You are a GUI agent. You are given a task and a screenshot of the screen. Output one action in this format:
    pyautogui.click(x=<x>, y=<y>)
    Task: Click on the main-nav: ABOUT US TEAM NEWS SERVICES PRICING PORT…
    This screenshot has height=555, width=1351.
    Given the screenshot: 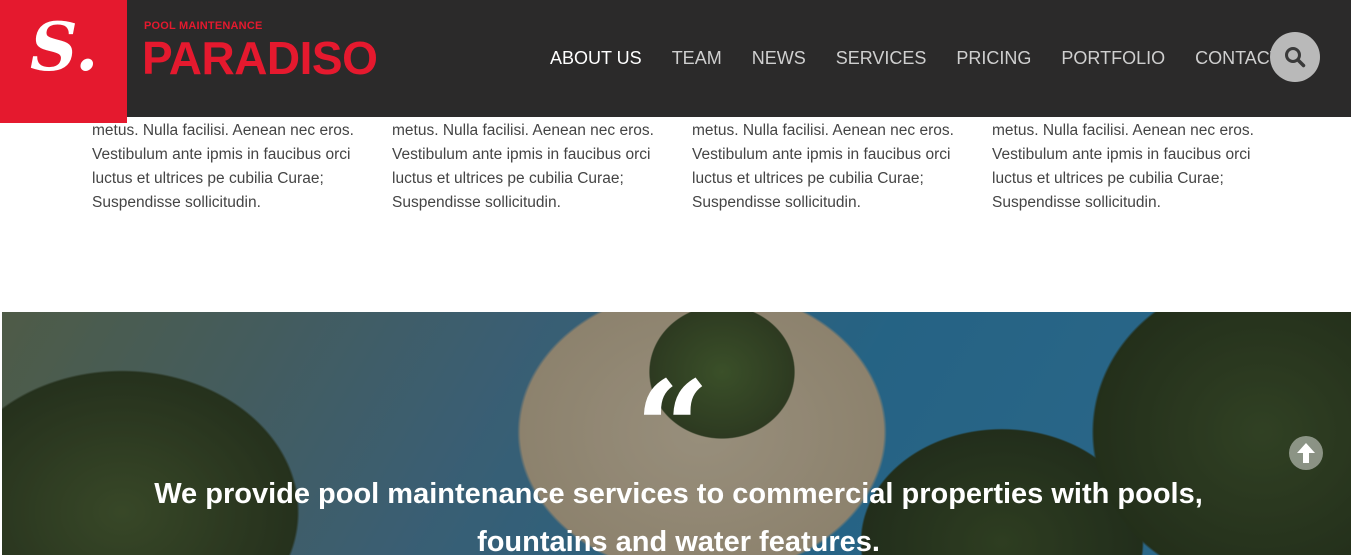 What is the action you would take?
    pyautogui.click(x=936, y=58)
    